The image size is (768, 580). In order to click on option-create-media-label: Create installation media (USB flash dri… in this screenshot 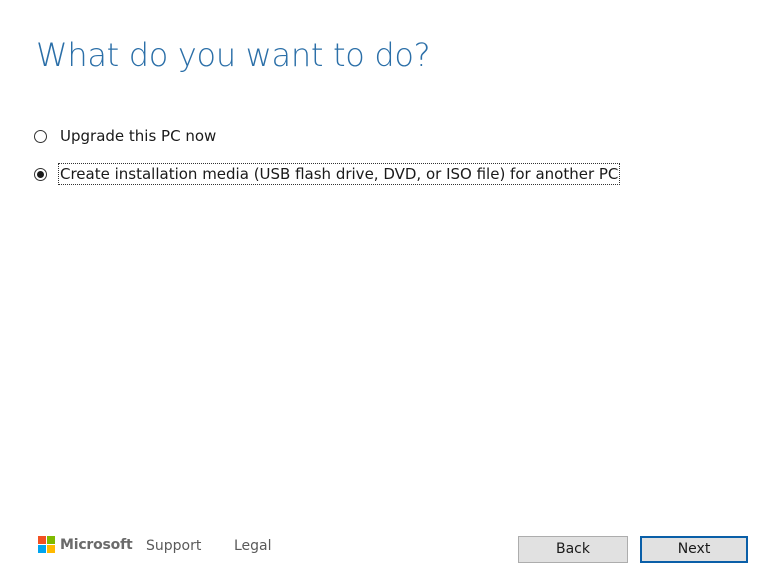, I will do `click(339, 174)`.